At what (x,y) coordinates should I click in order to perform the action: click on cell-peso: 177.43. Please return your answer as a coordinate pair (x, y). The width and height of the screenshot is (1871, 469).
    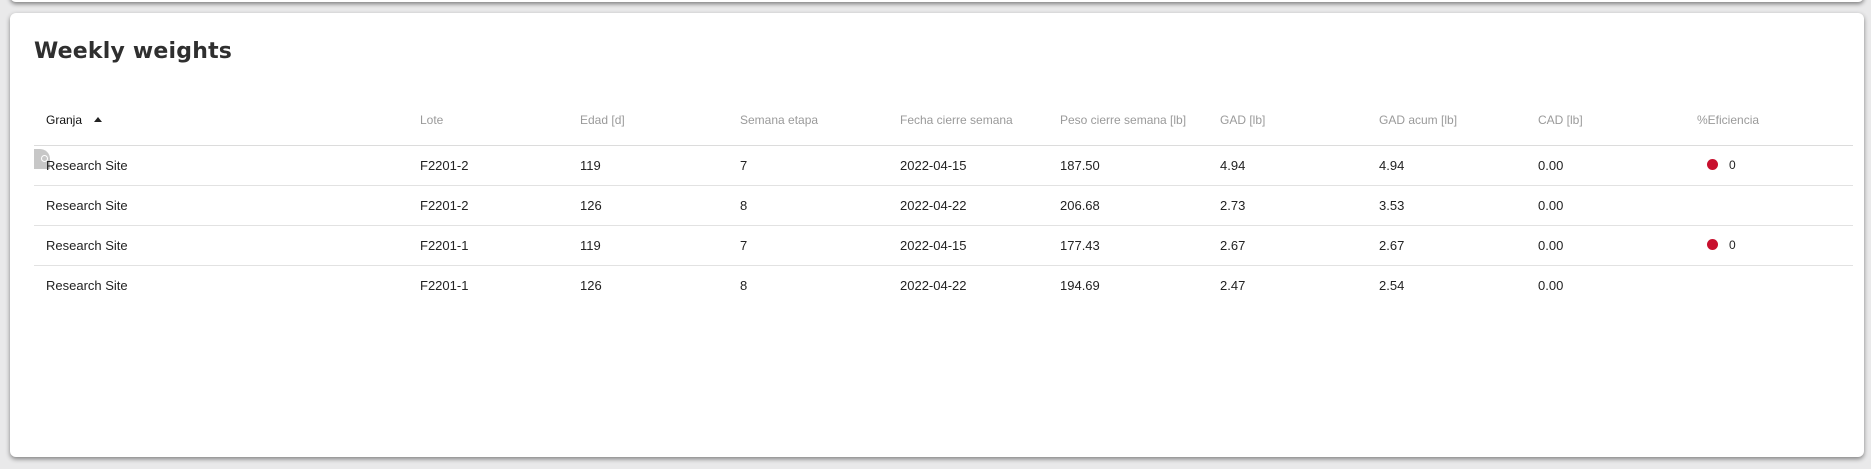
    Looking at the image, I should click on (1128, 245).